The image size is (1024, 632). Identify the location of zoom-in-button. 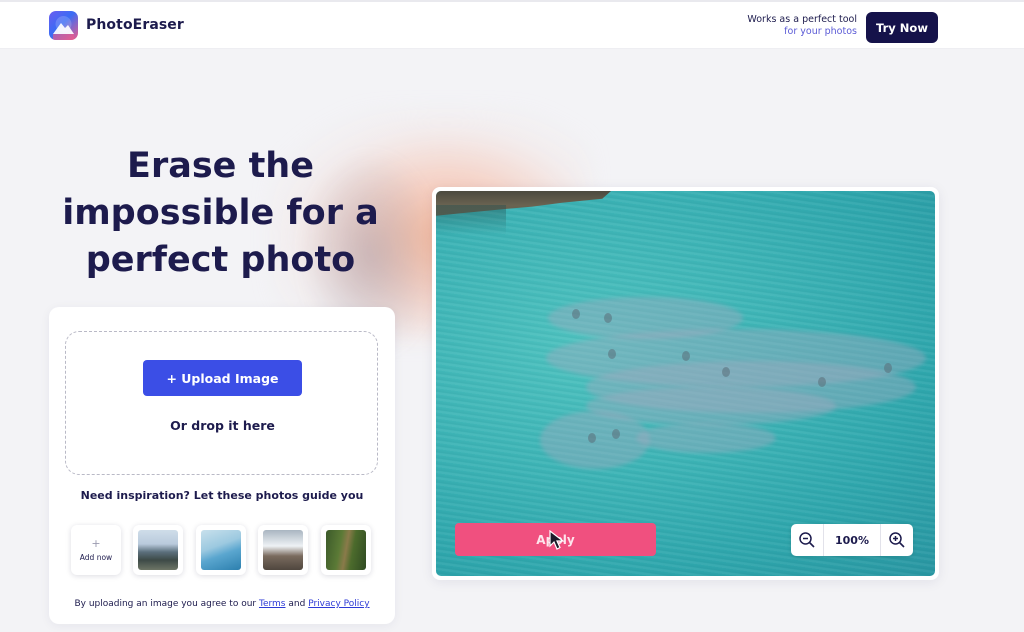
(897, 540).